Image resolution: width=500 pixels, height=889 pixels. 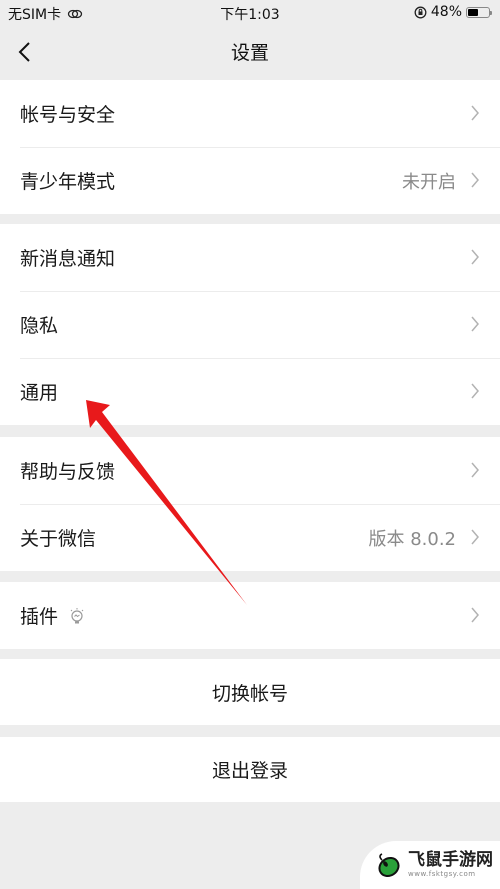 I want to click on logout-button: 退出登录, so click(x=250, y=769).